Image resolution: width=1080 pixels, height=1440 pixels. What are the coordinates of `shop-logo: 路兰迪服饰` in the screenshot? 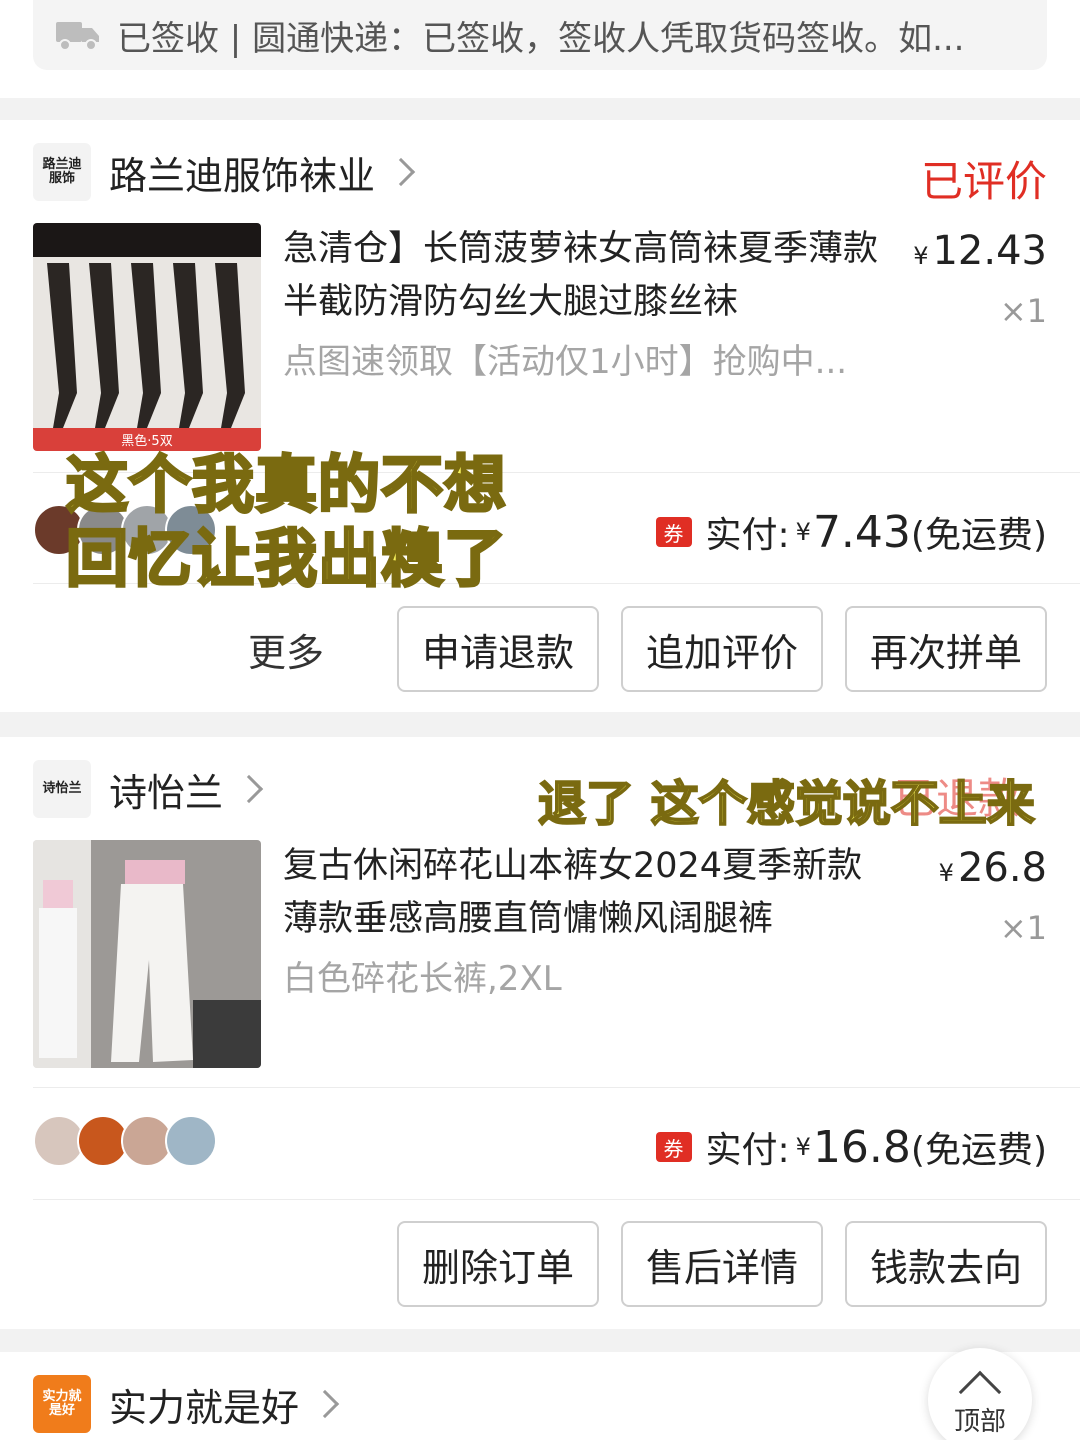 It's located at (62, 172).